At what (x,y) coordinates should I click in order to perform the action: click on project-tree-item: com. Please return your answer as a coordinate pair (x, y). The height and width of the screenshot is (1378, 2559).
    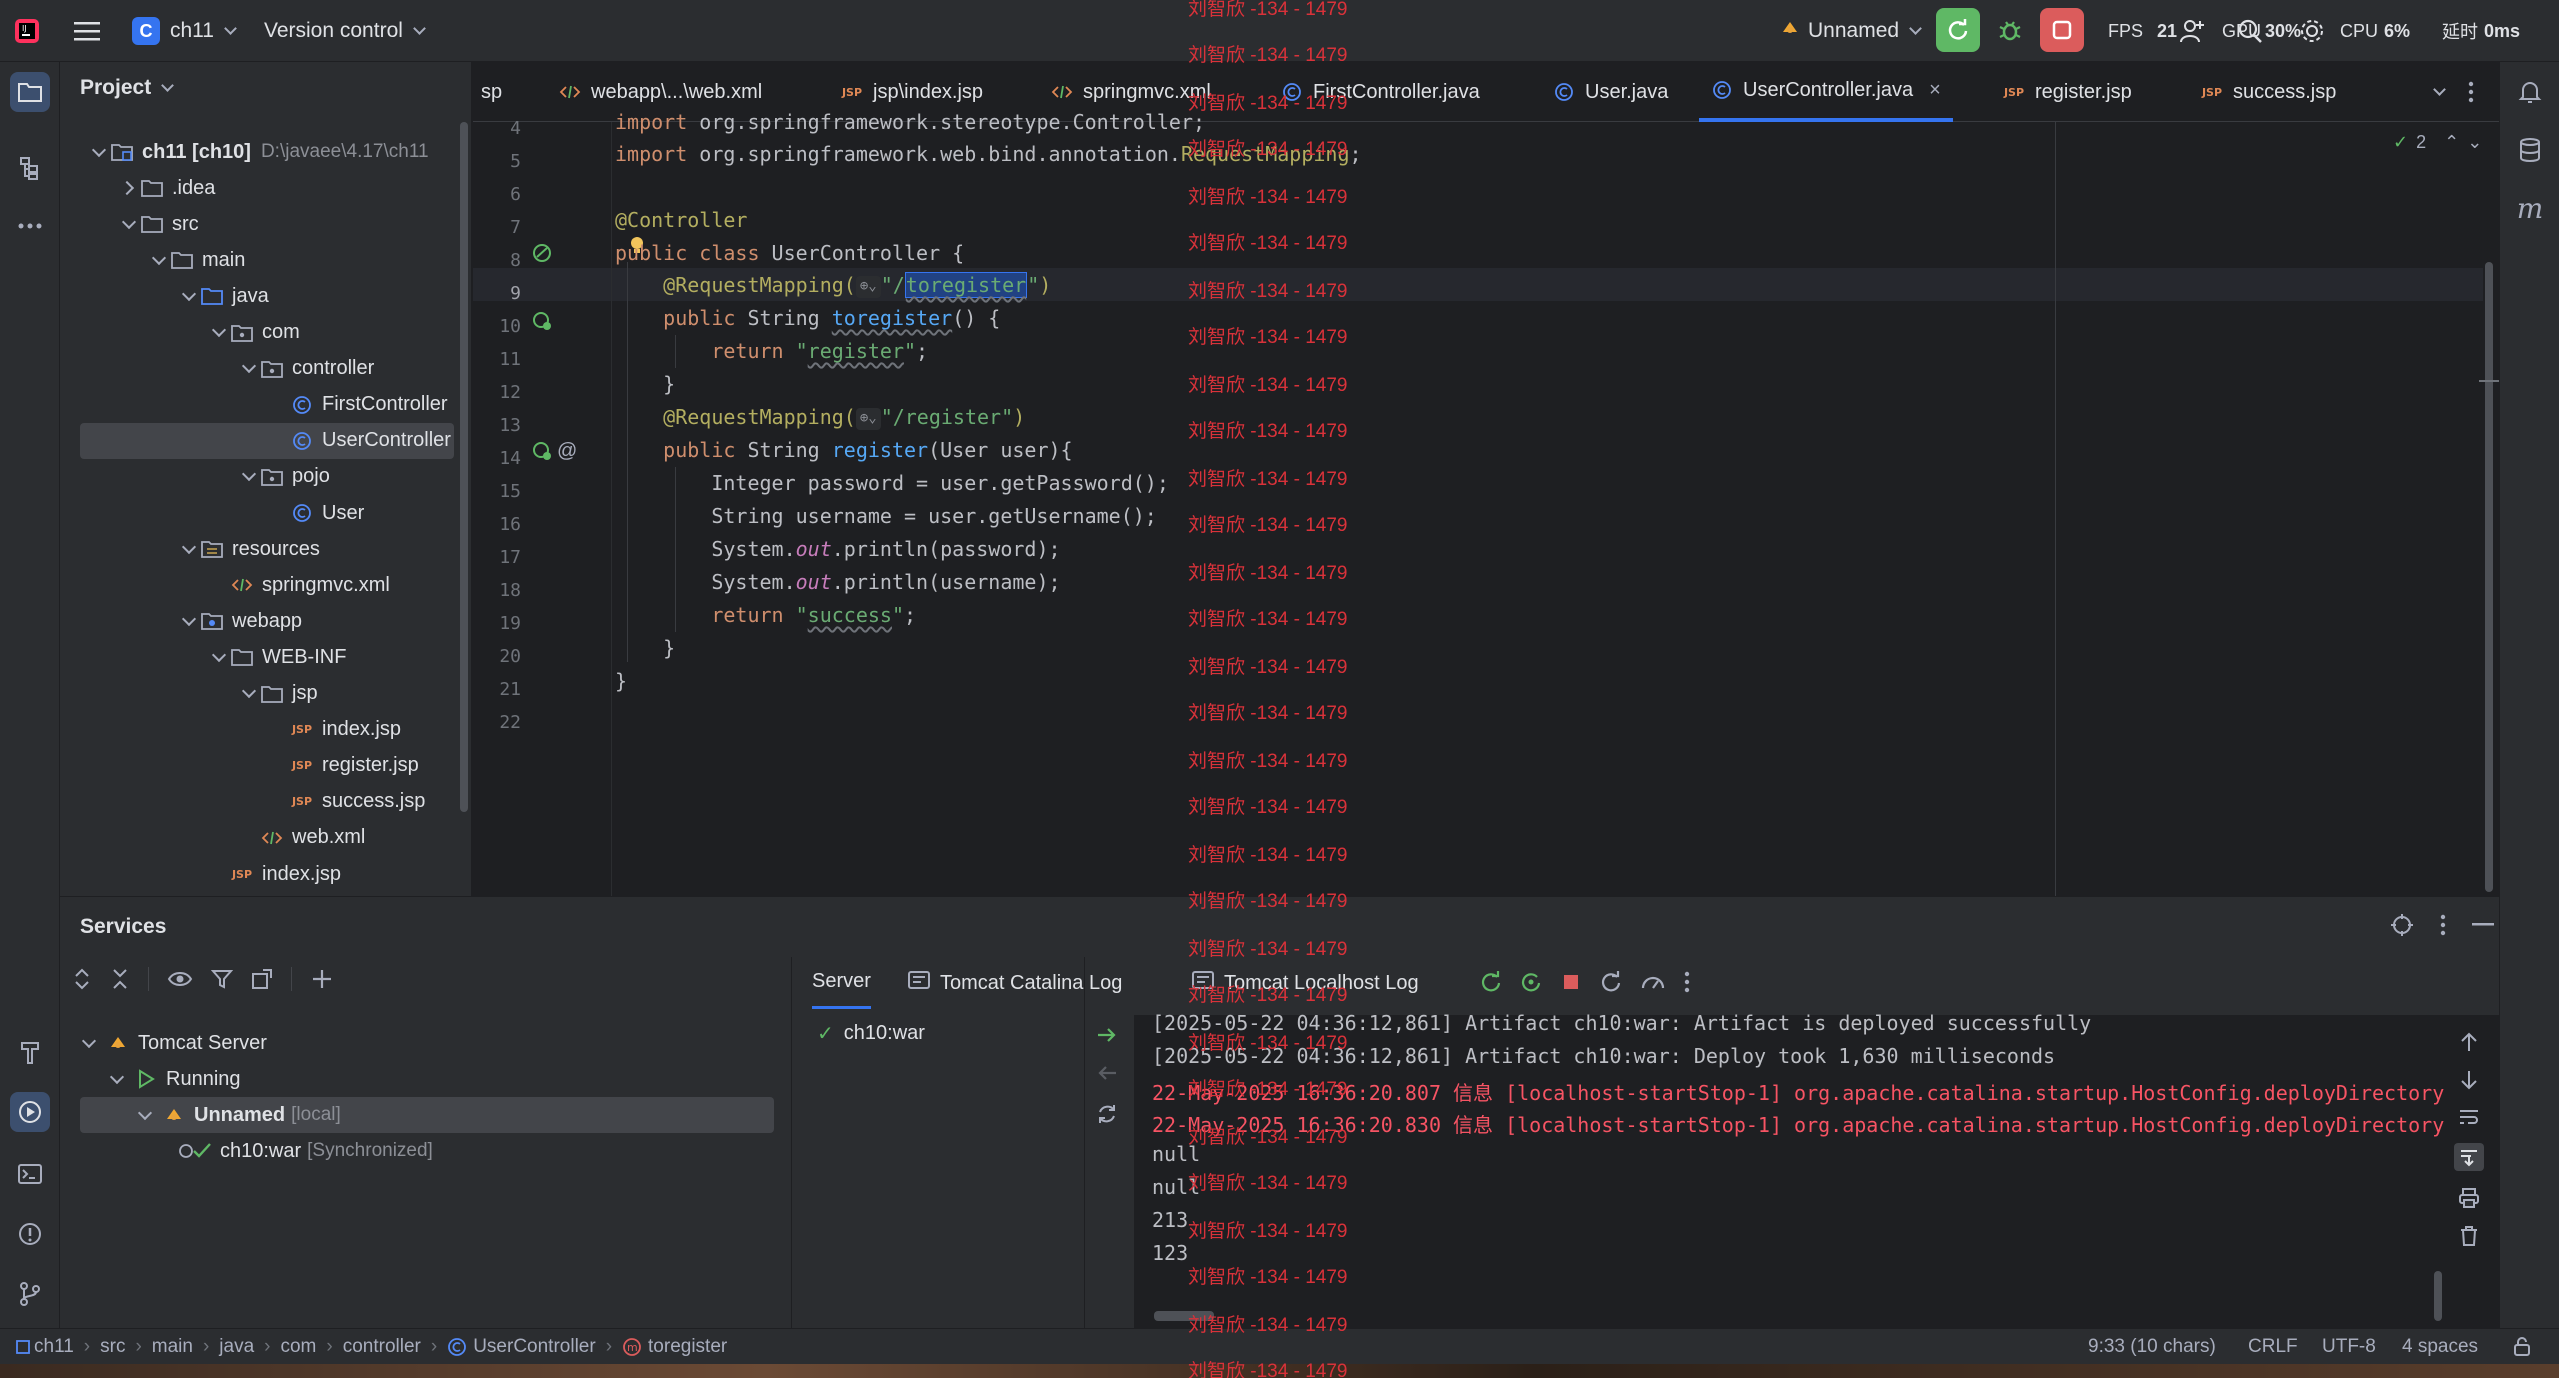
    Looking at the image, I should click on (267, 333).